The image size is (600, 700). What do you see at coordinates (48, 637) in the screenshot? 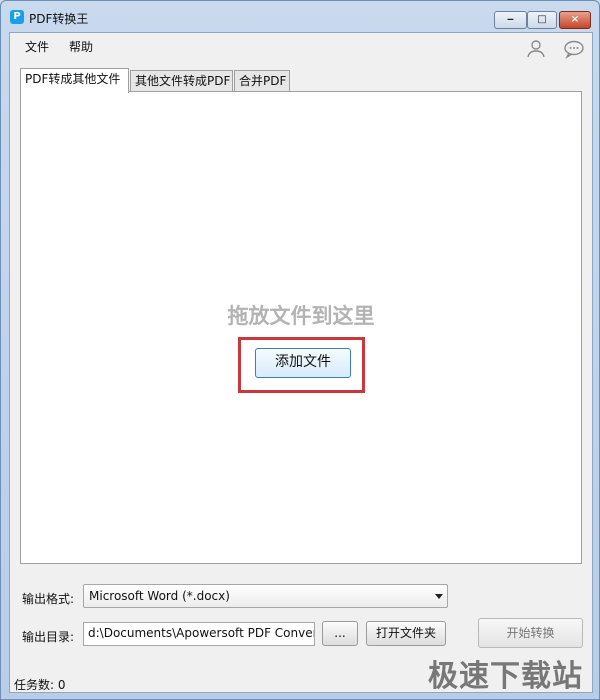
I see `output-dir-label: 输出目录:` at bounding box center [48, 637].